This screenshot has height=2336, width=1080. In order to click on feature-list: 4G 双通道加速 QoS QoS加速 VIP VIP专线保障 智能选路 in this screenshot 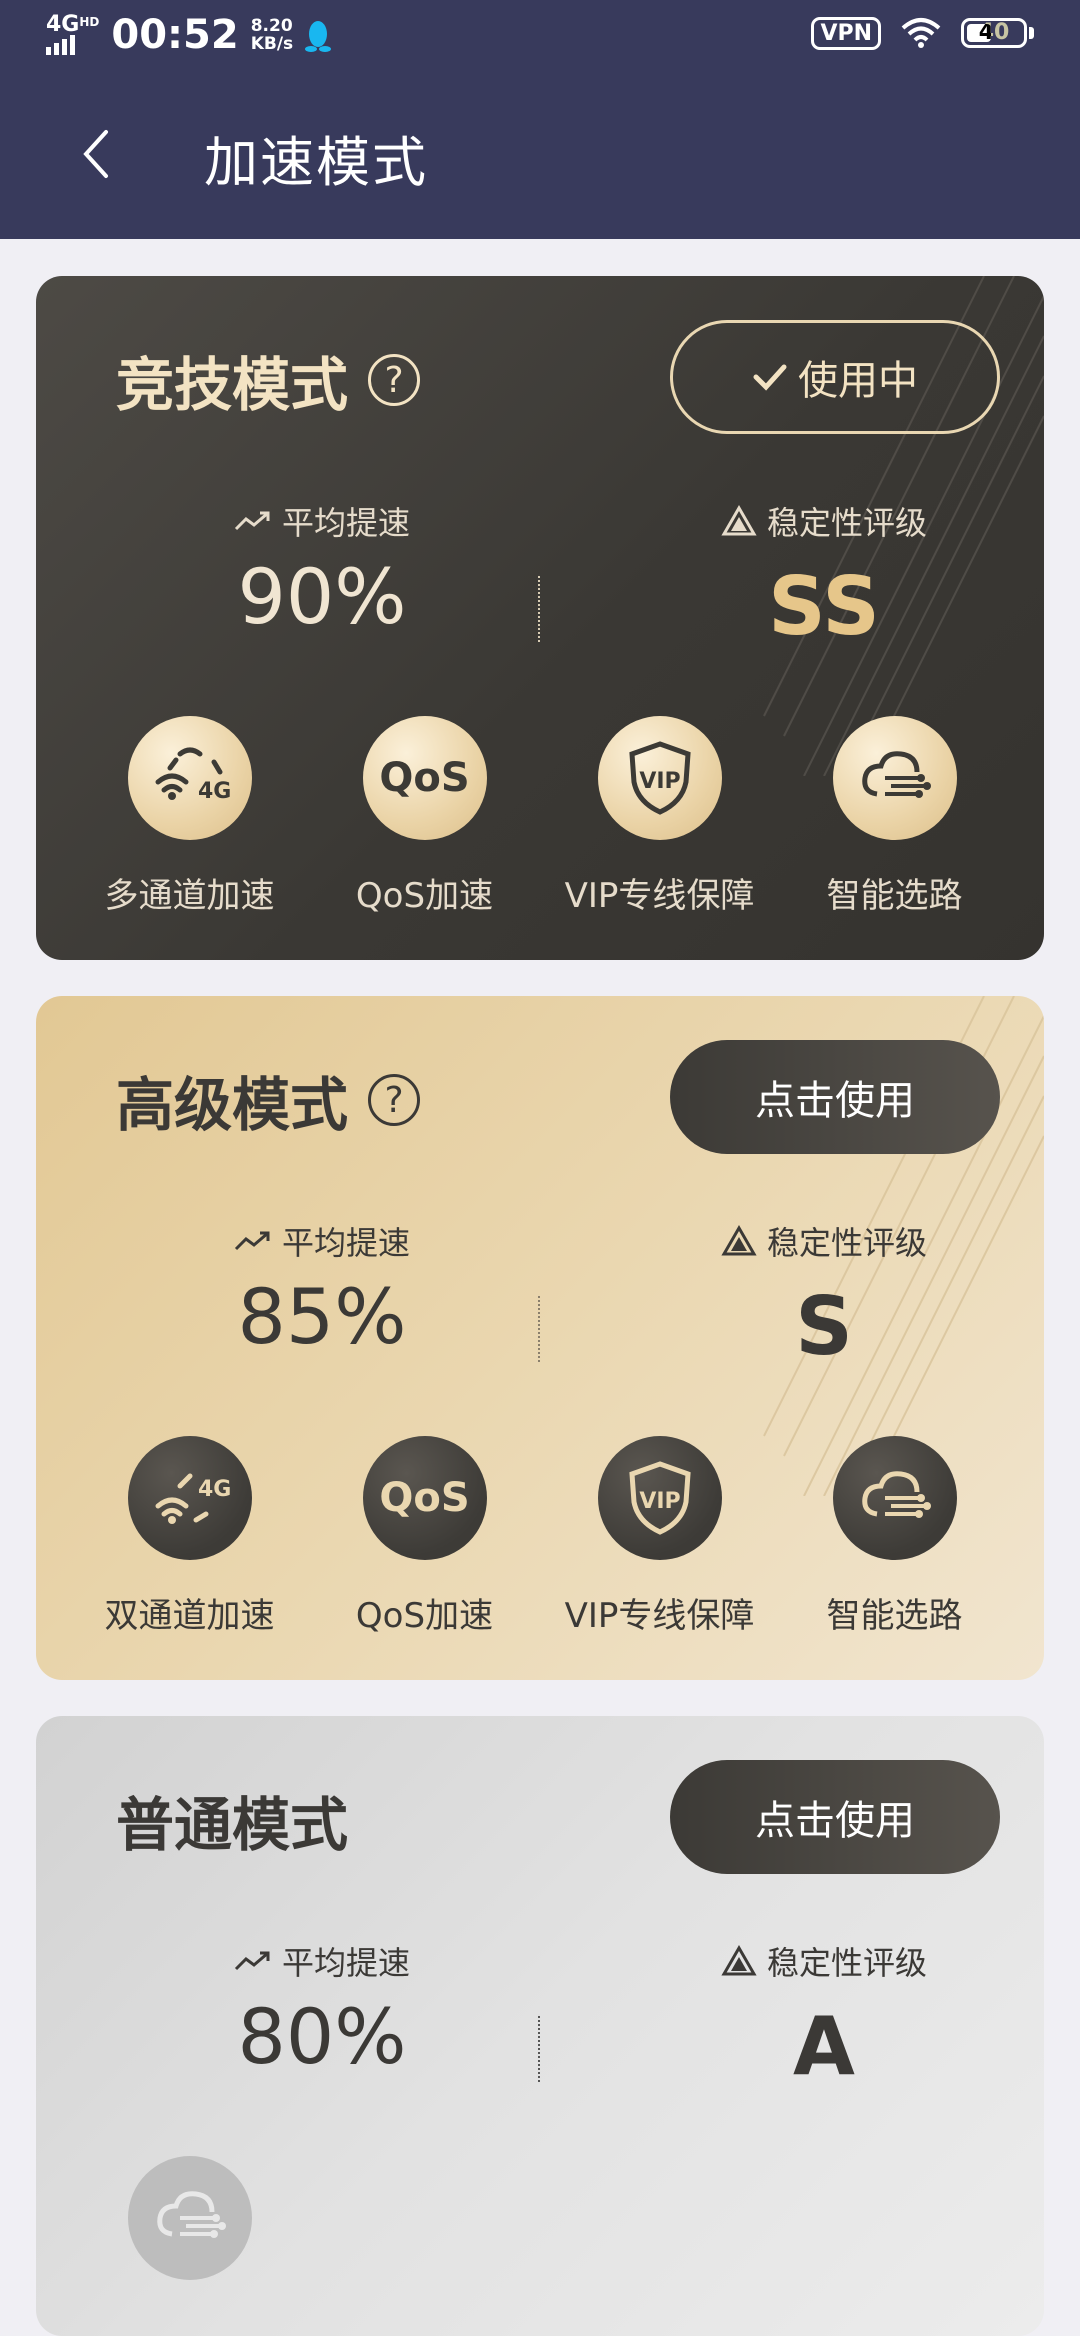, I will do `click(542, 1536)`.